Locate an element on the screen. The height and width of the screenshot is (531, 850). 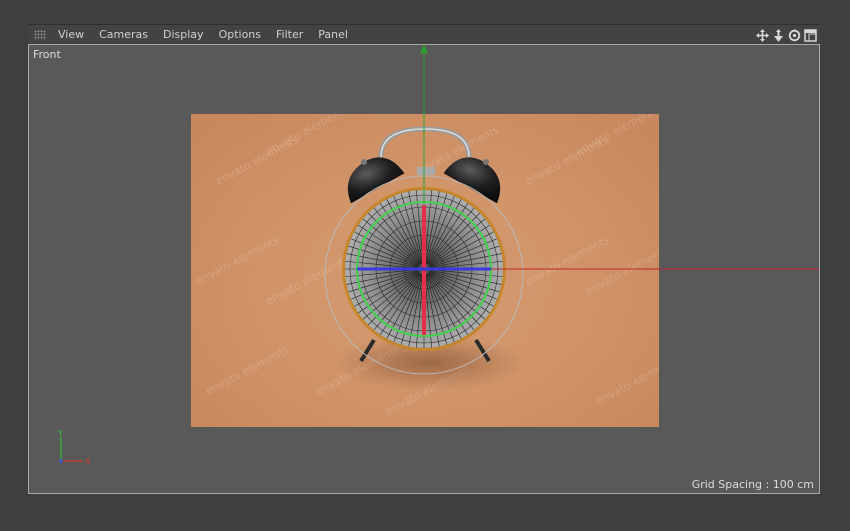
clock-handle is located at coordinates (425, 142).